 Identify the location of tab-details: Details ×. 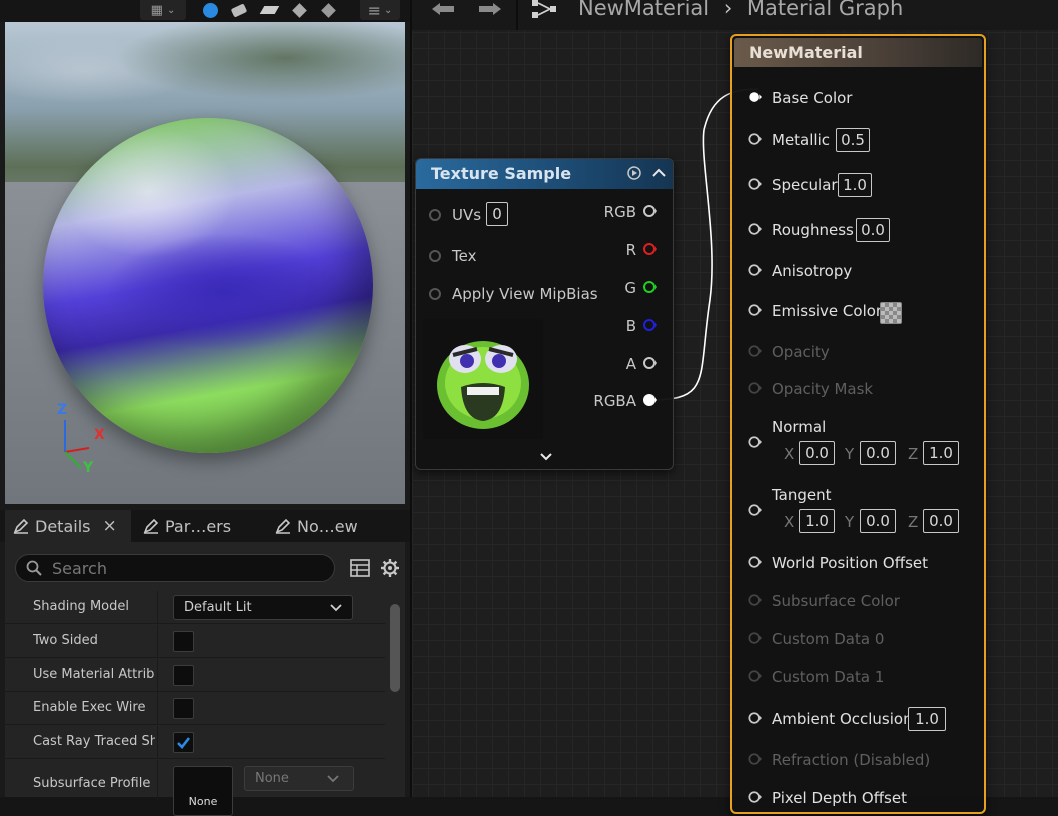
(68, 526).